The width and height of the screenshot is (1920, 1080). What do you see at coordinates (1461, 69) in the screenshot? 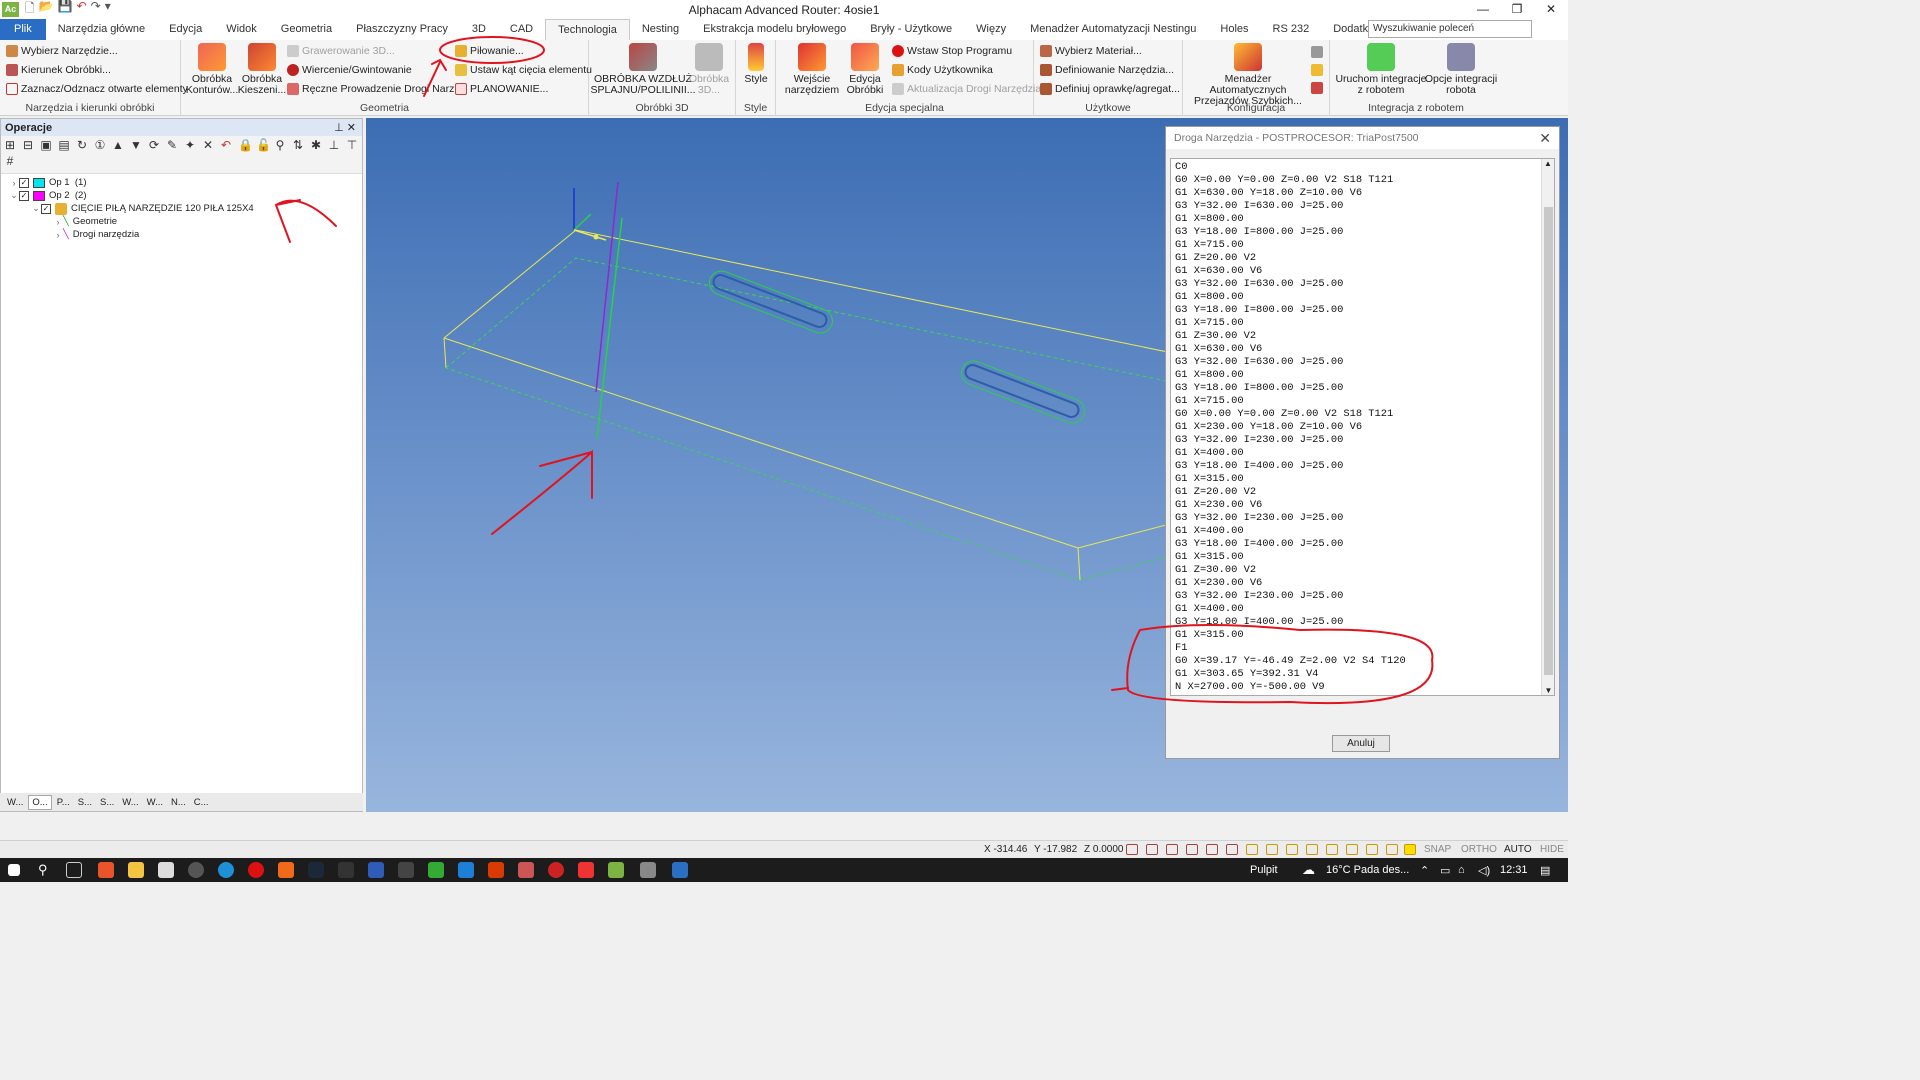
I see `robot-options-button: Opcje integracji robota` at bounding box center [1461, 69].